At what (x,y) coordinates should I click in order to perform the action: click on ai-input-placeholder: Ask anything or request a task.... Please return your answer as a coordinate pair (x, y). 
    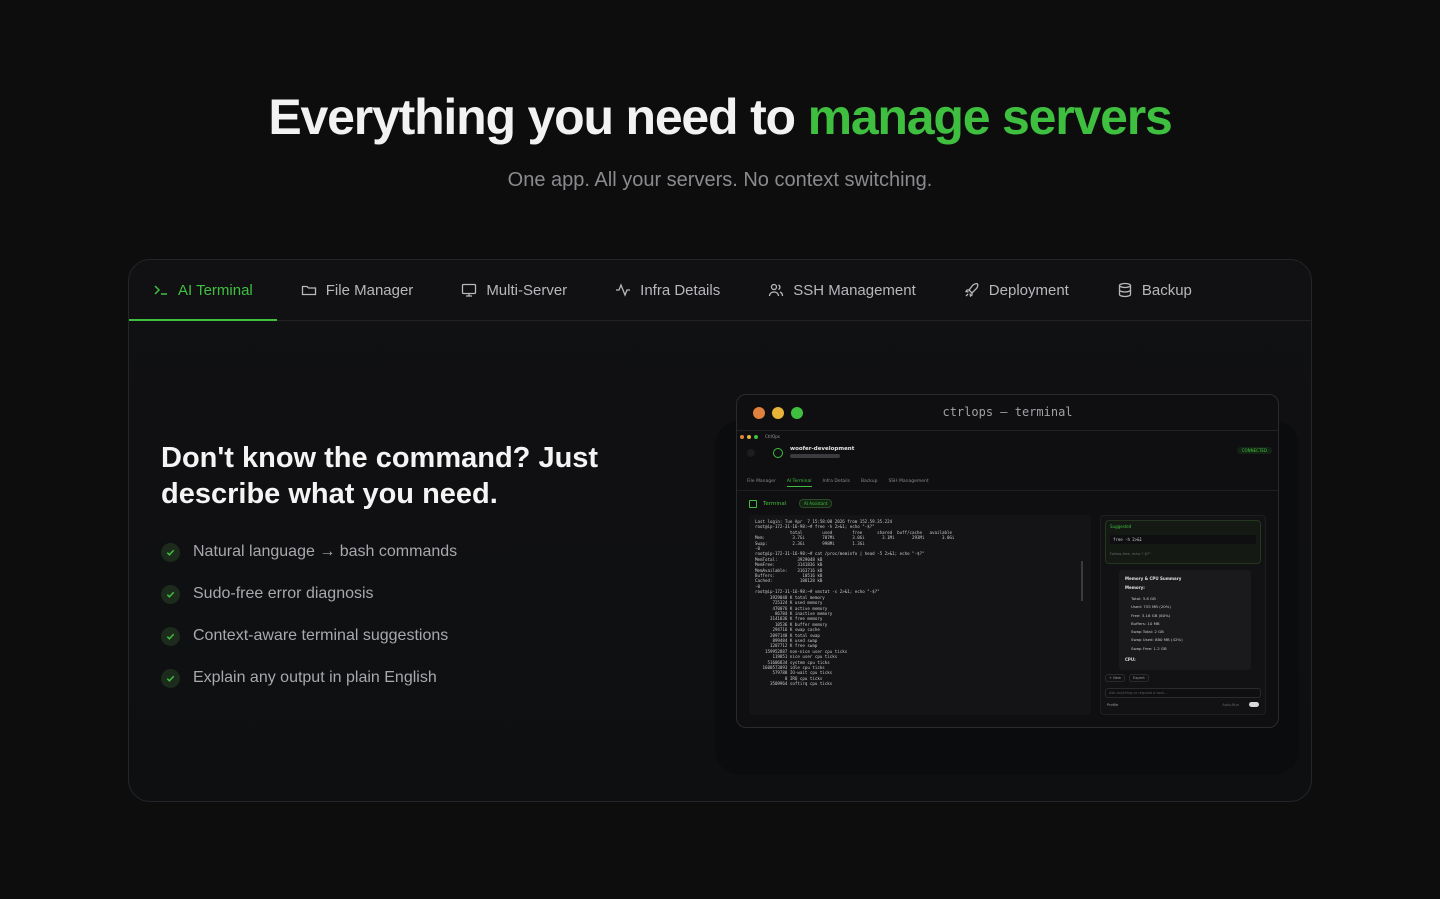
    Looking at the image, I should click on (1138, 693).